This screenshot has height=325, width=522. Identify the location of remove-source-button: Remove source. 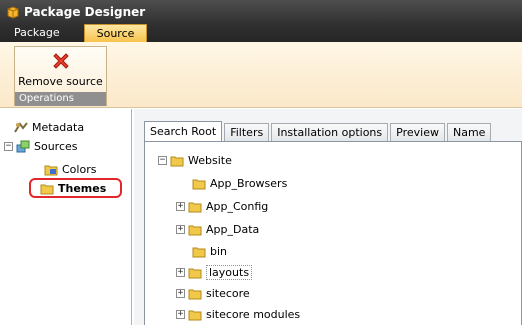
(60, 69).